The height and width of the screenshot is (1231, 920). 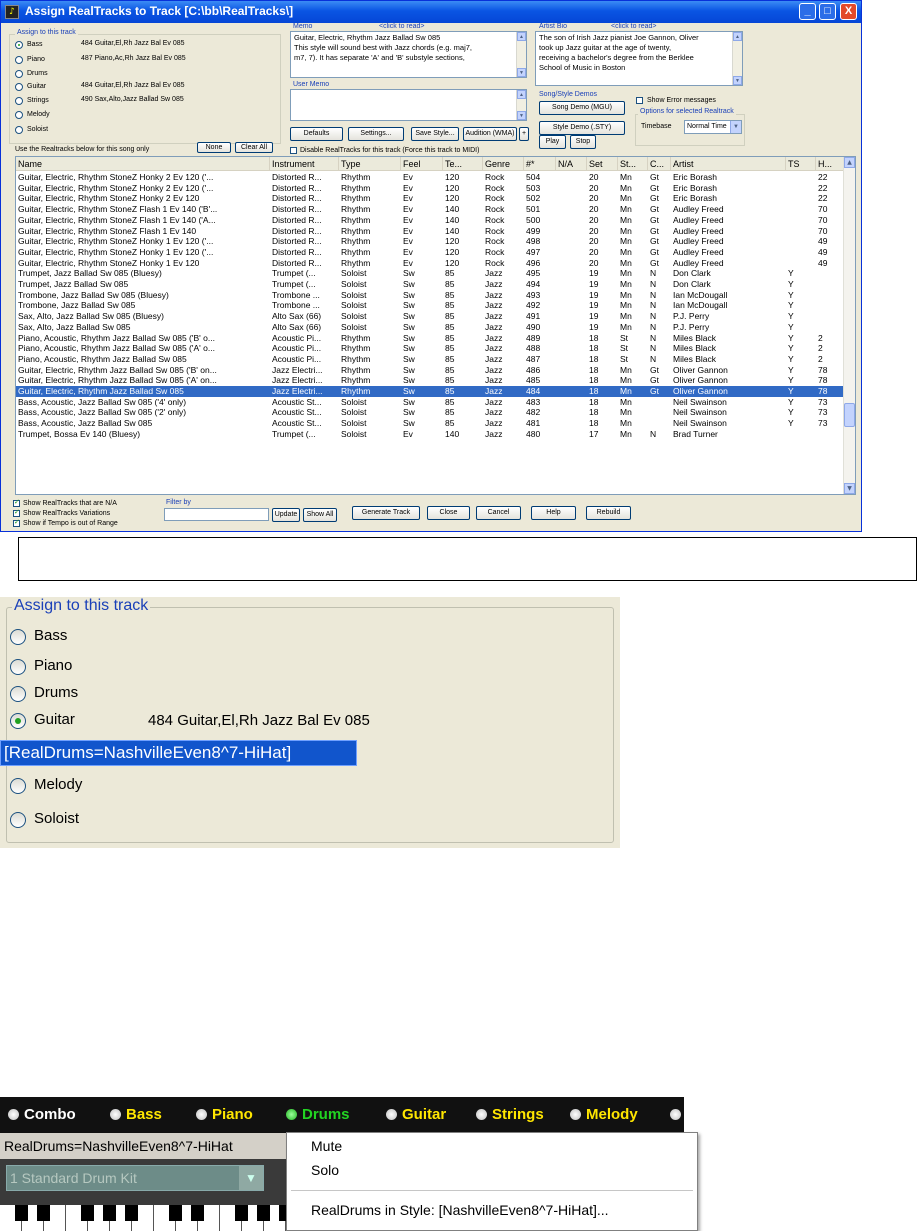 I want to click on filter-input, so click(x=216, y=514).